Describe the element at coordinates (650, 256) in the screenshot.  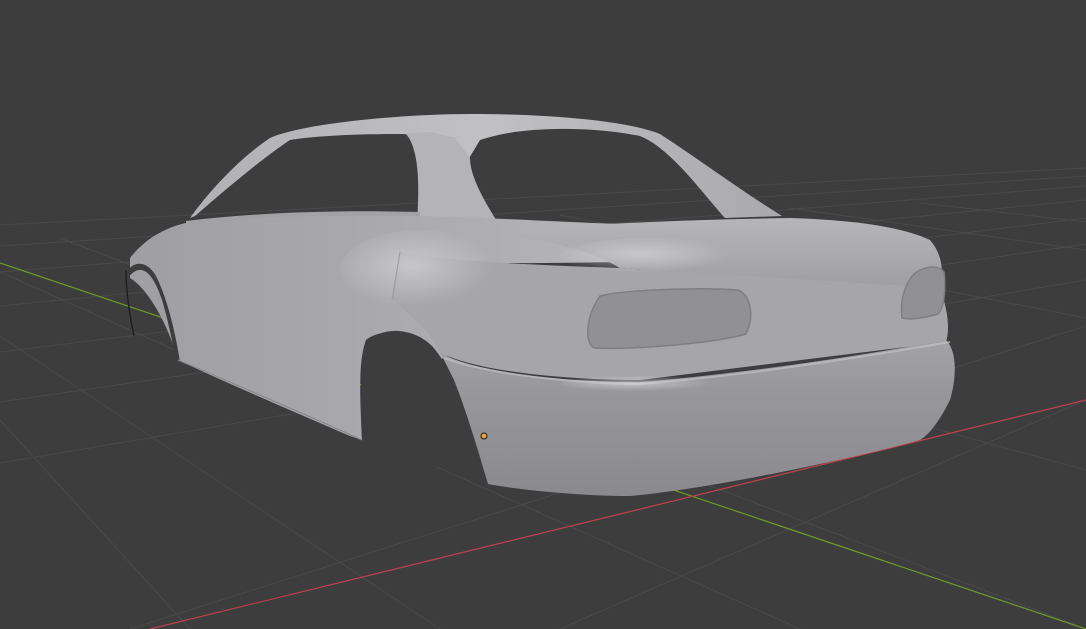
I see `car-highlight-trunk` at that location.